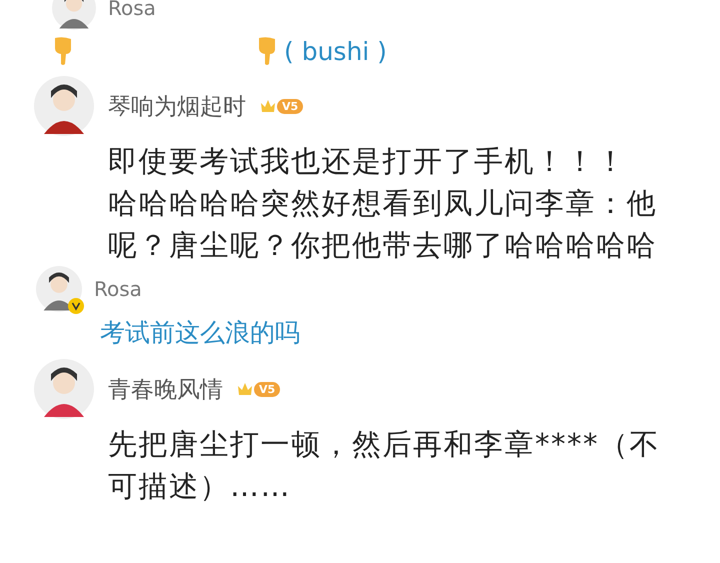 The width and height of the screenshot is (720, 563). Describe the element at coordinates (368, 161) in the screenshot. I see `comment-text: 即使要考试我也还是打开了手机！！！` at that location.